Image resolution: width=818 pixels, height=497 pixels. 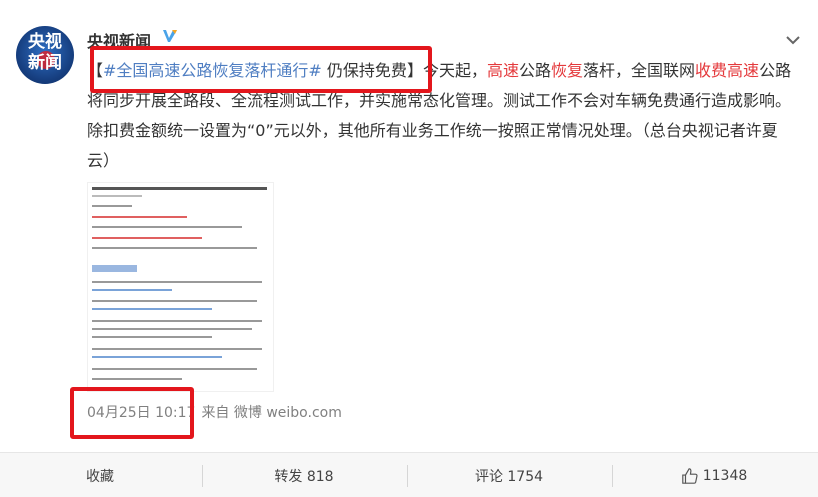 What do you see at coordinates (725, 475) in the screenshot?
I see `like-count: 11348` at bounding box center [725, 475].